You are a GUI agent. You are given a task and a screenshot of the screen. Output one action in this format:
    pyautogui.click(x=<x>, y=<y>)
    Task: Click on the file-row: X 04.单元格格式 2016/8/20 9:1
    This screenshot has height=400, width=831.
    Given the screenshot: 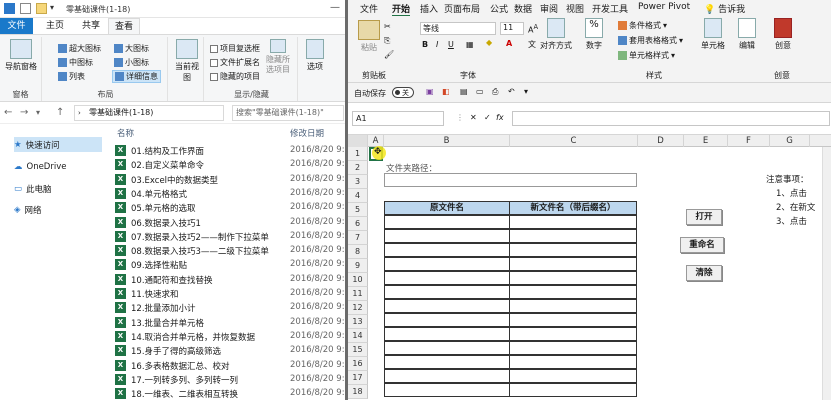 What is the action you would take?
    pyautogui.click(x=230, y=194)
    